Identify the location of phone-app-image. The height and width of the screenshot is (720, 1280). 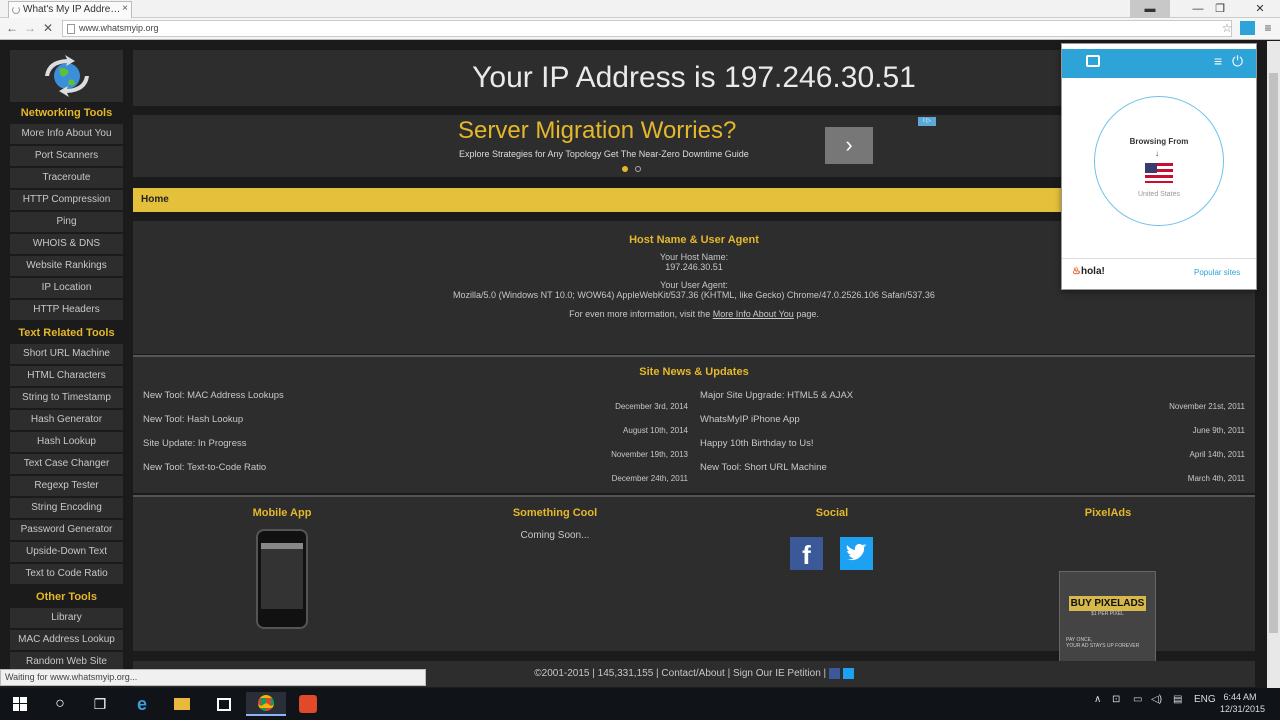
(282, 579).